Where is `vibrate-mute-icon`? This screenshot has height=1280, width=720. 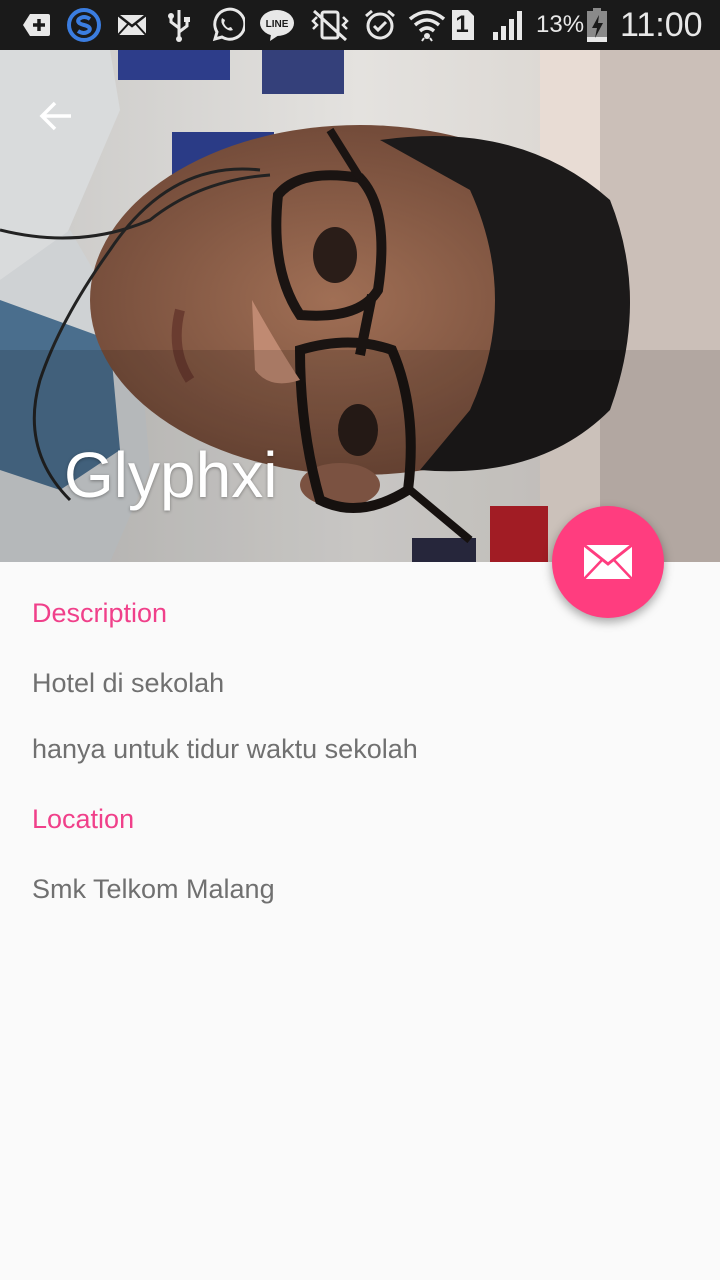
vibrate-mute-icon is located at coordinates (330, 25).